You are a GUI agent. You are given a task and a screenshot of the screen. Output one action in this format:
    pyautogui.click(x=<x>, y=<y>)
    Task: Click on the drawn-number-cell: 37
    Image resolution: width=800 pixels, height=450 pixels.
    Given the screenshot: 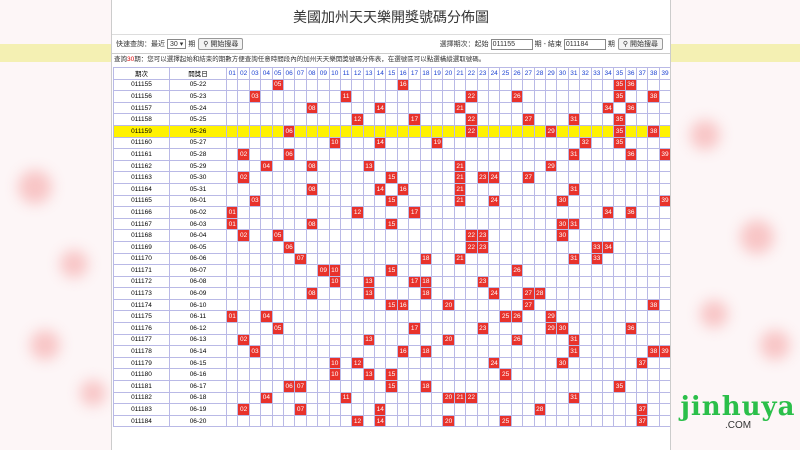 What is the action you would take?
    pyautogui.click(x=642, y=363)
    